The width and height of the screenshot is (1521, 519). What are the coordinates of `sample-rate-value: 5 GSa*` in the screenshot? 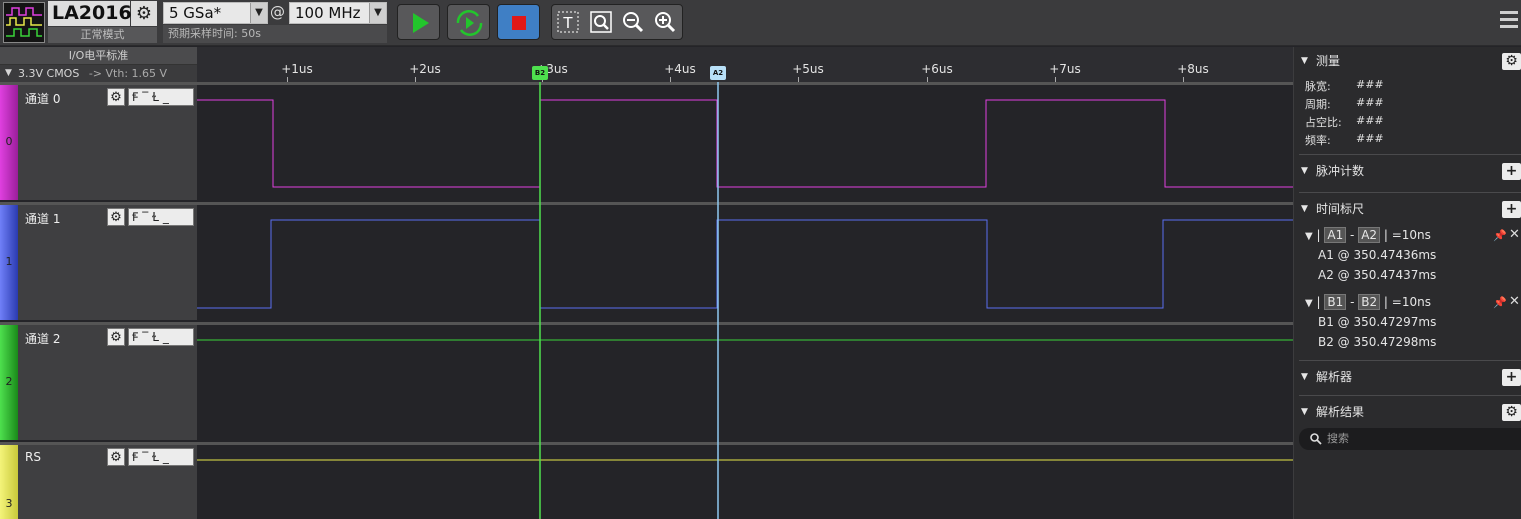 It's located at (195, 13).